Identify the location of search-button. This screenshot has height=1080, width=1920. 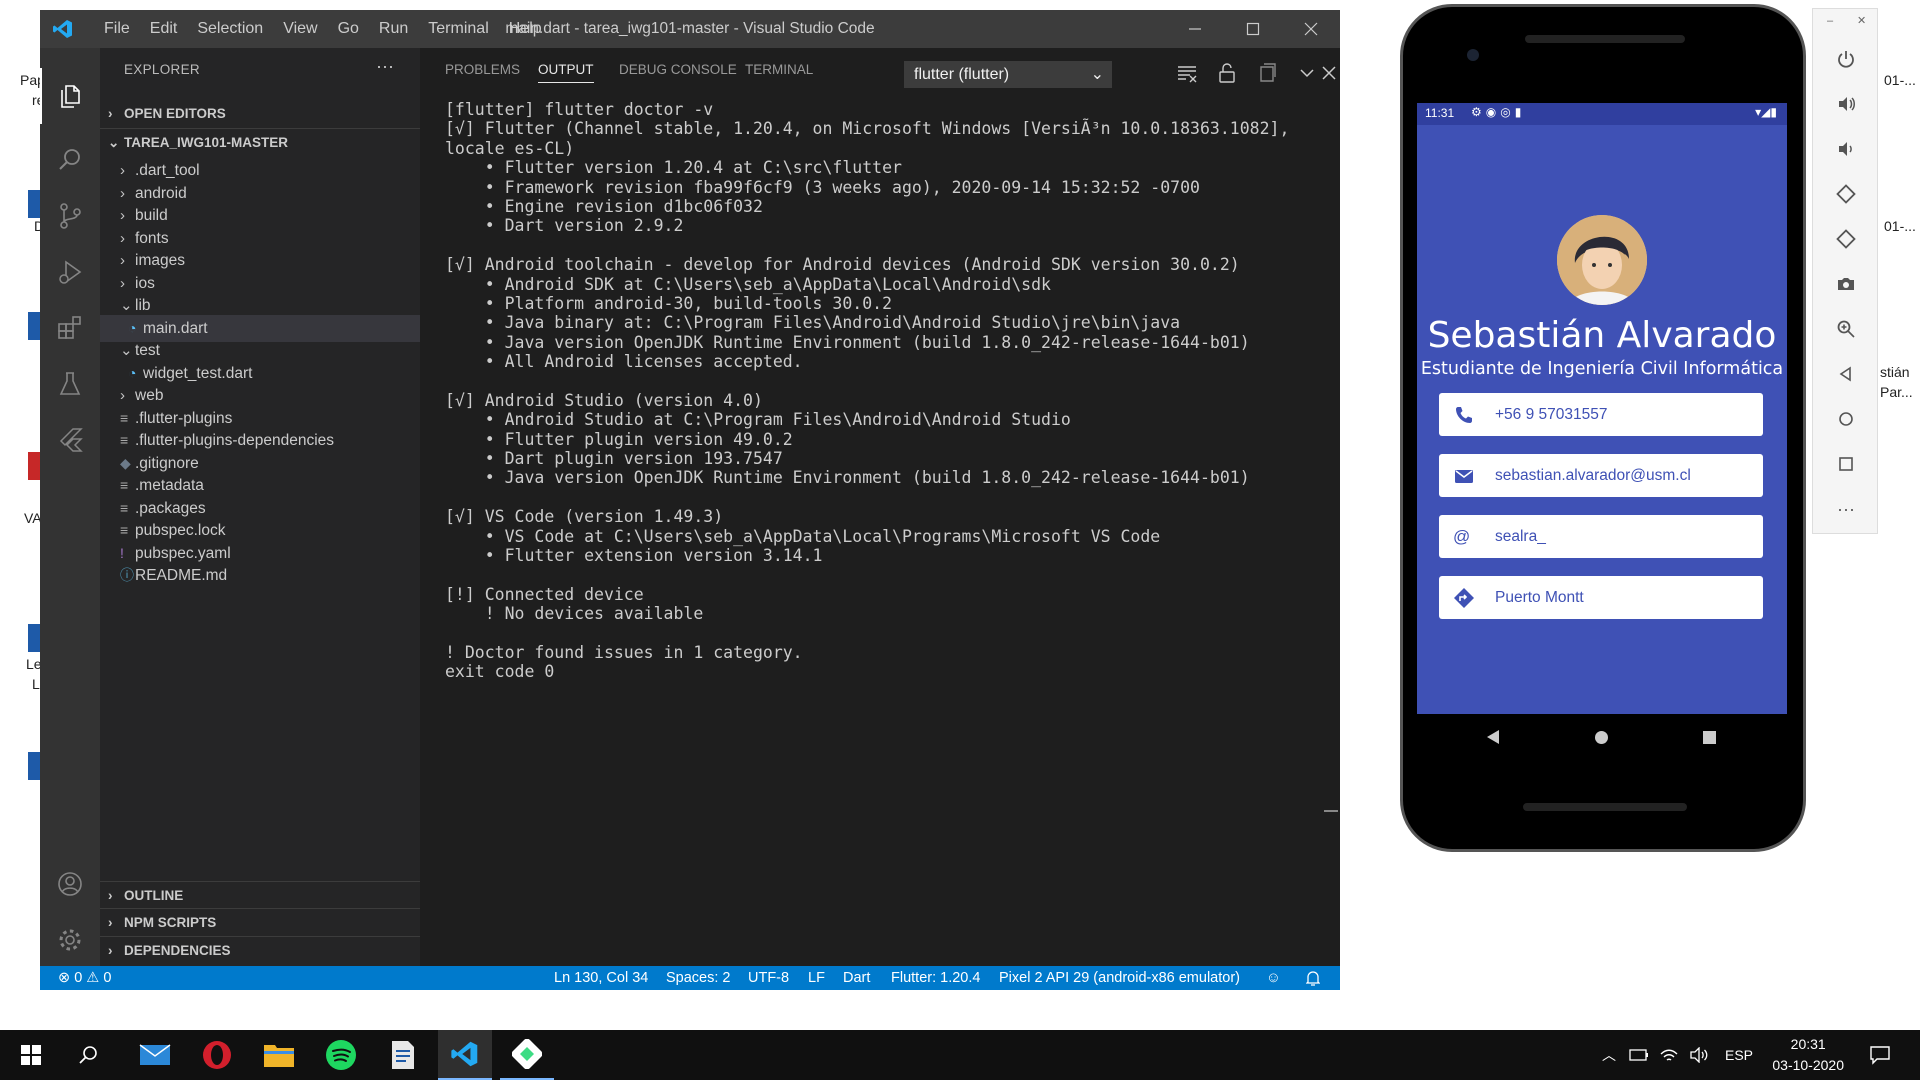
(89, 1055).